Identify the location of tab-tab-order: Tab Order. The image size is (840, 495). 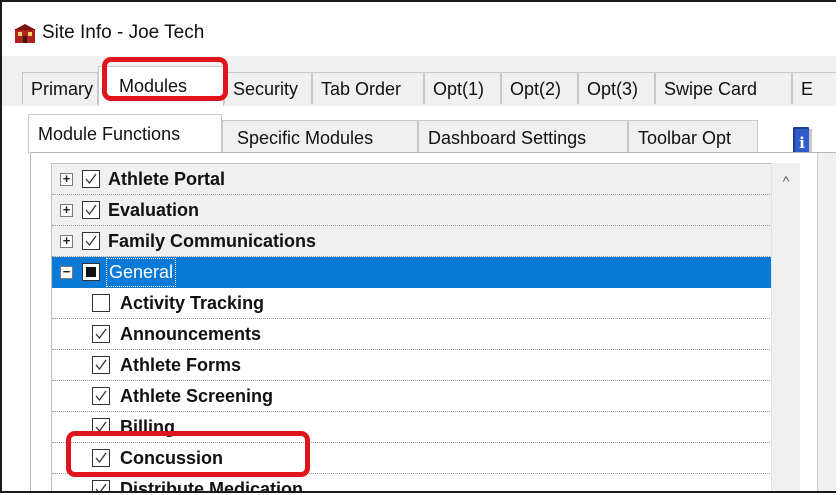
(368, 88).